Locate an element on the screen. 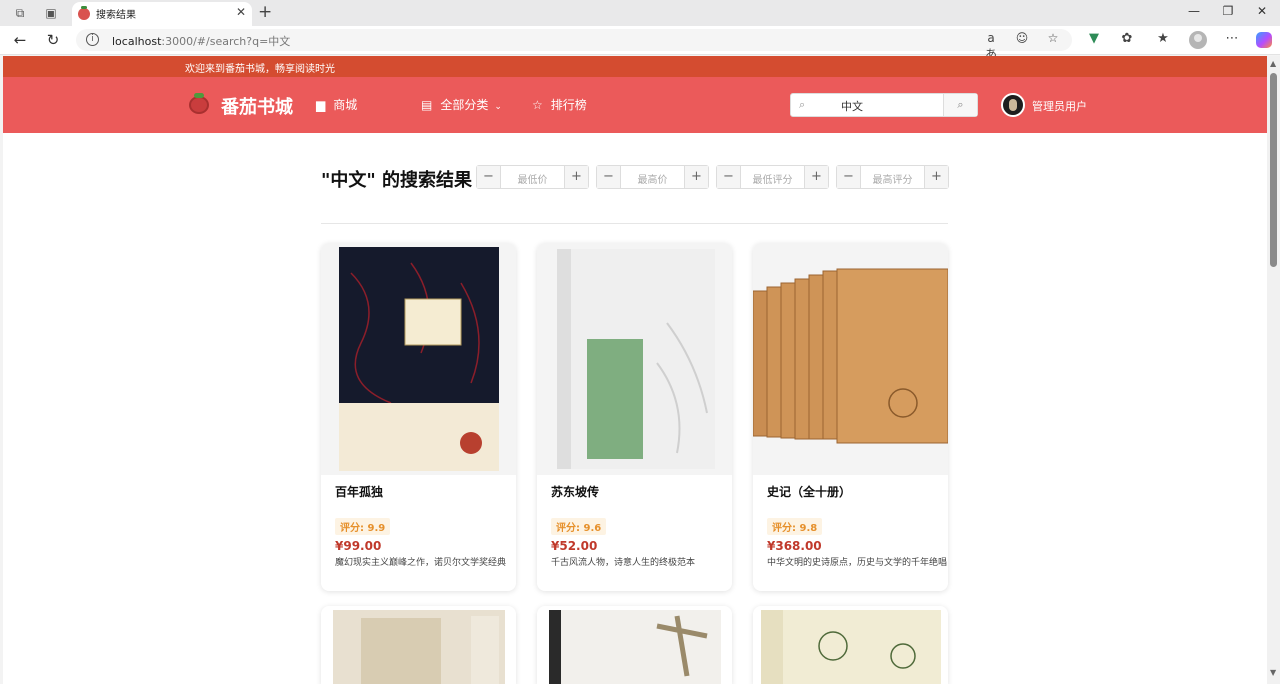  browser-tab-bar: ⧉ ▣ 搜索结果 ✕ + — ❐ ✕ is located at coordinates (640, 13).